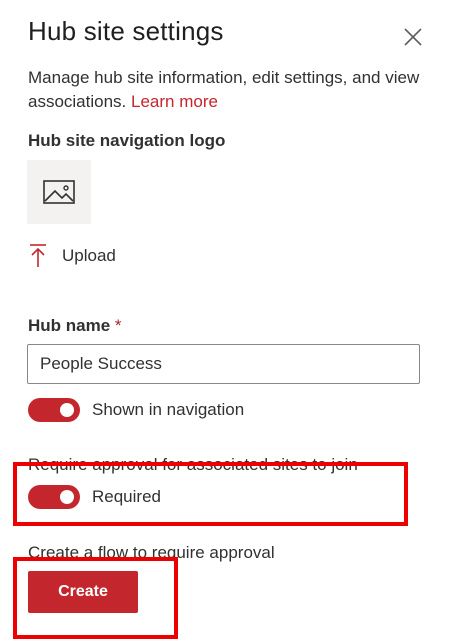 This screenshot has height=643, width=453. What do you see at coordinates (118, 325) in the screenshot?
I see `required-marker: *` at bounding box center [118, 325].